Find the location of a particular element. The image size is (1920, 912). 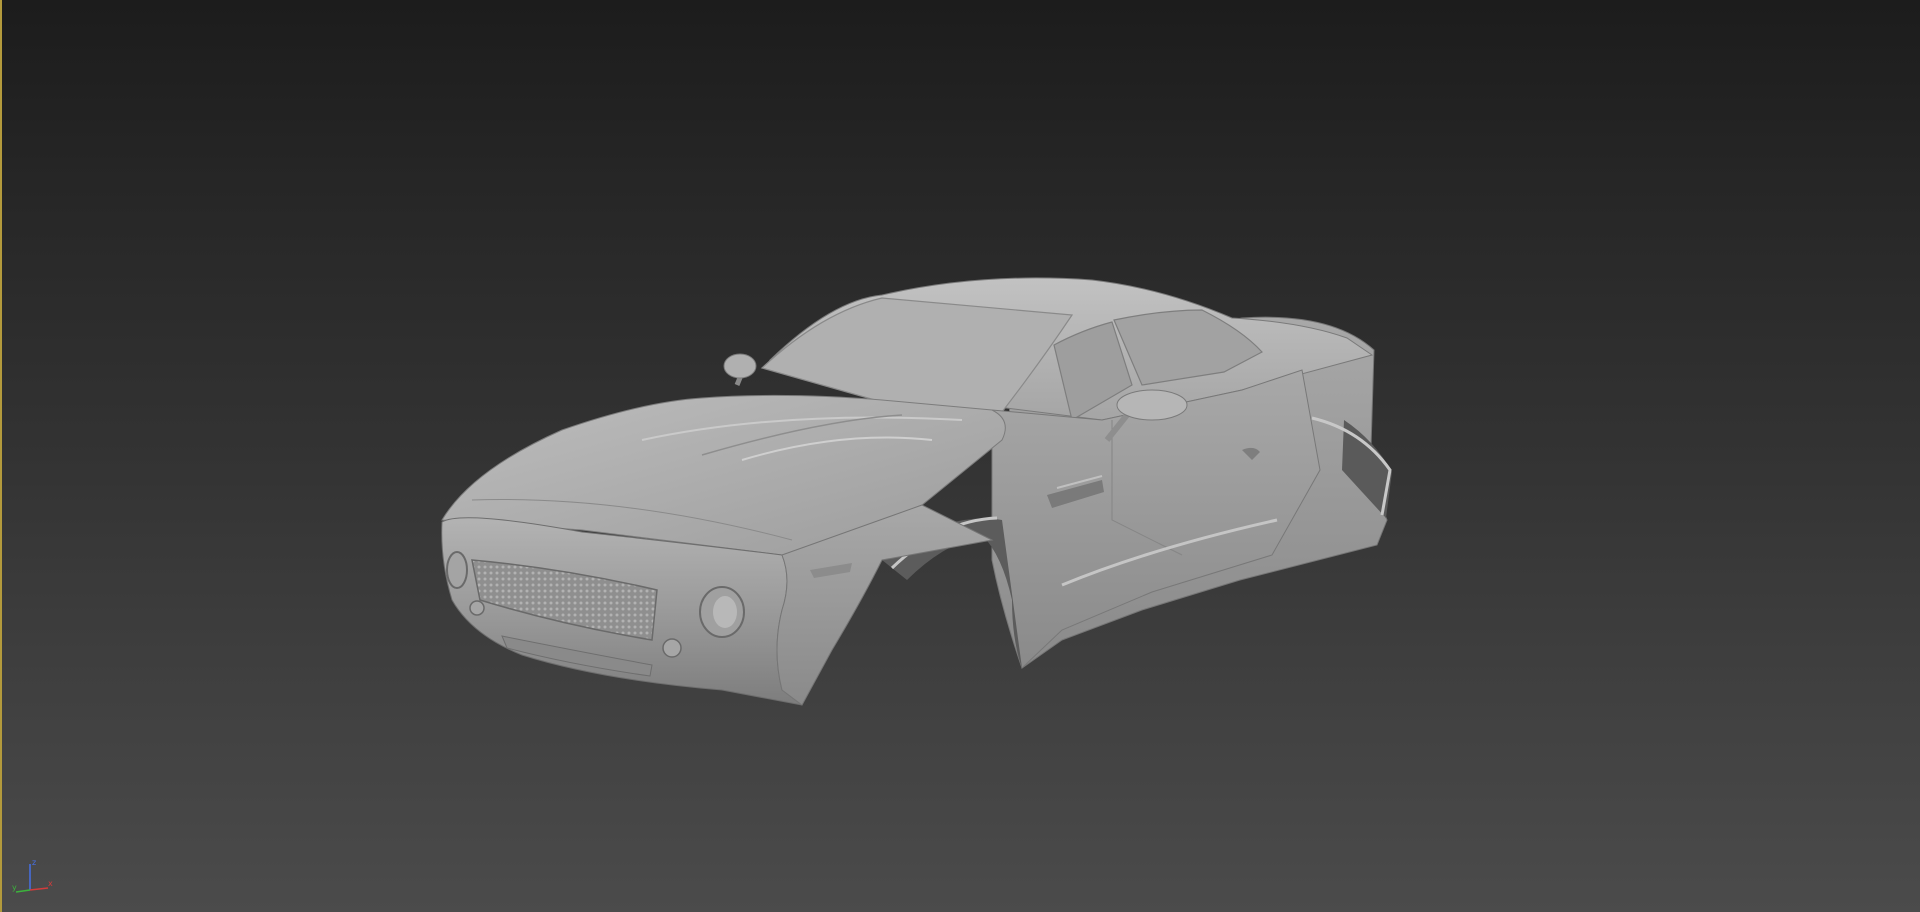

mirror-left is located at coordinates (740, 369).